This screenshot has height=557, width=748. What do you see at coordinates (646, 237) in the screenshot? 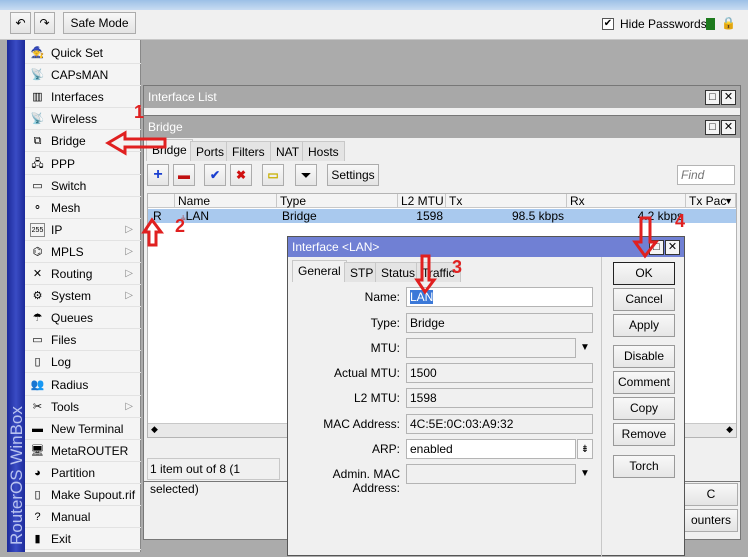
I see `arrow-down-ok-icon` at bounding box center [646, 237].